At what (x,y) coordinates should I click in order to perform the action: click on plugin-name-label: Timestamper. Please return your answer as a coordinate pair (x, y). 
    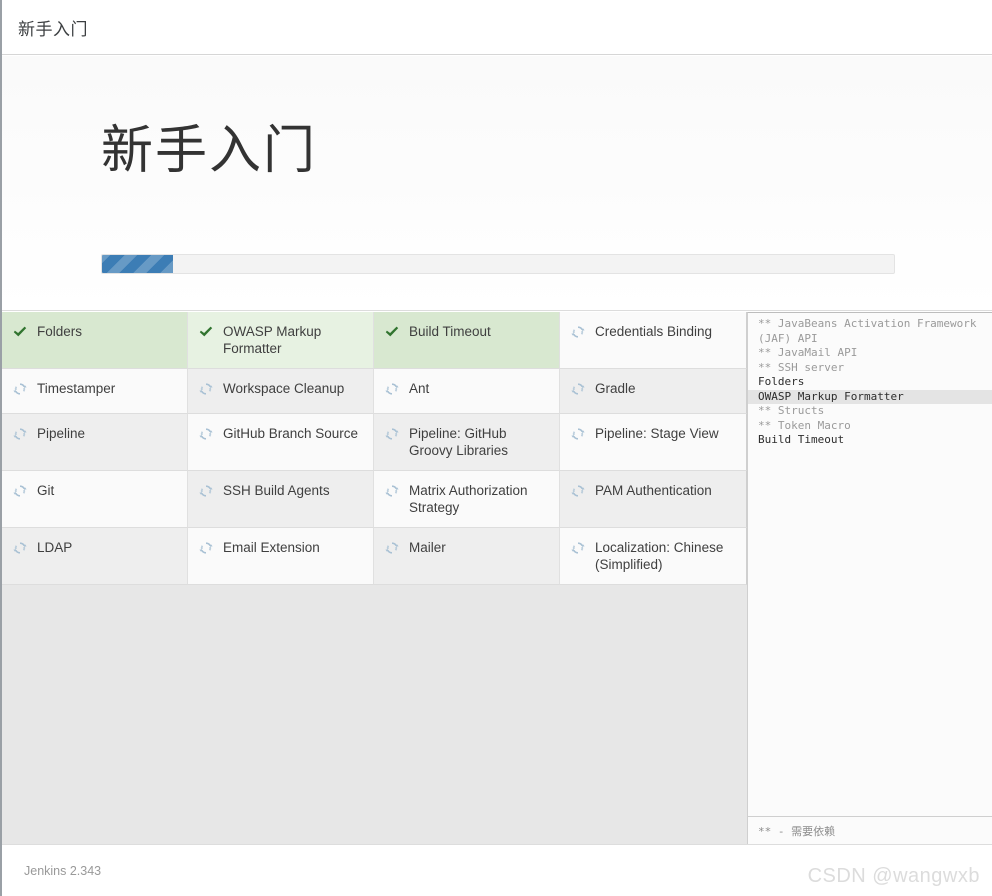
    Looking at the image, I should click on (76, 388).